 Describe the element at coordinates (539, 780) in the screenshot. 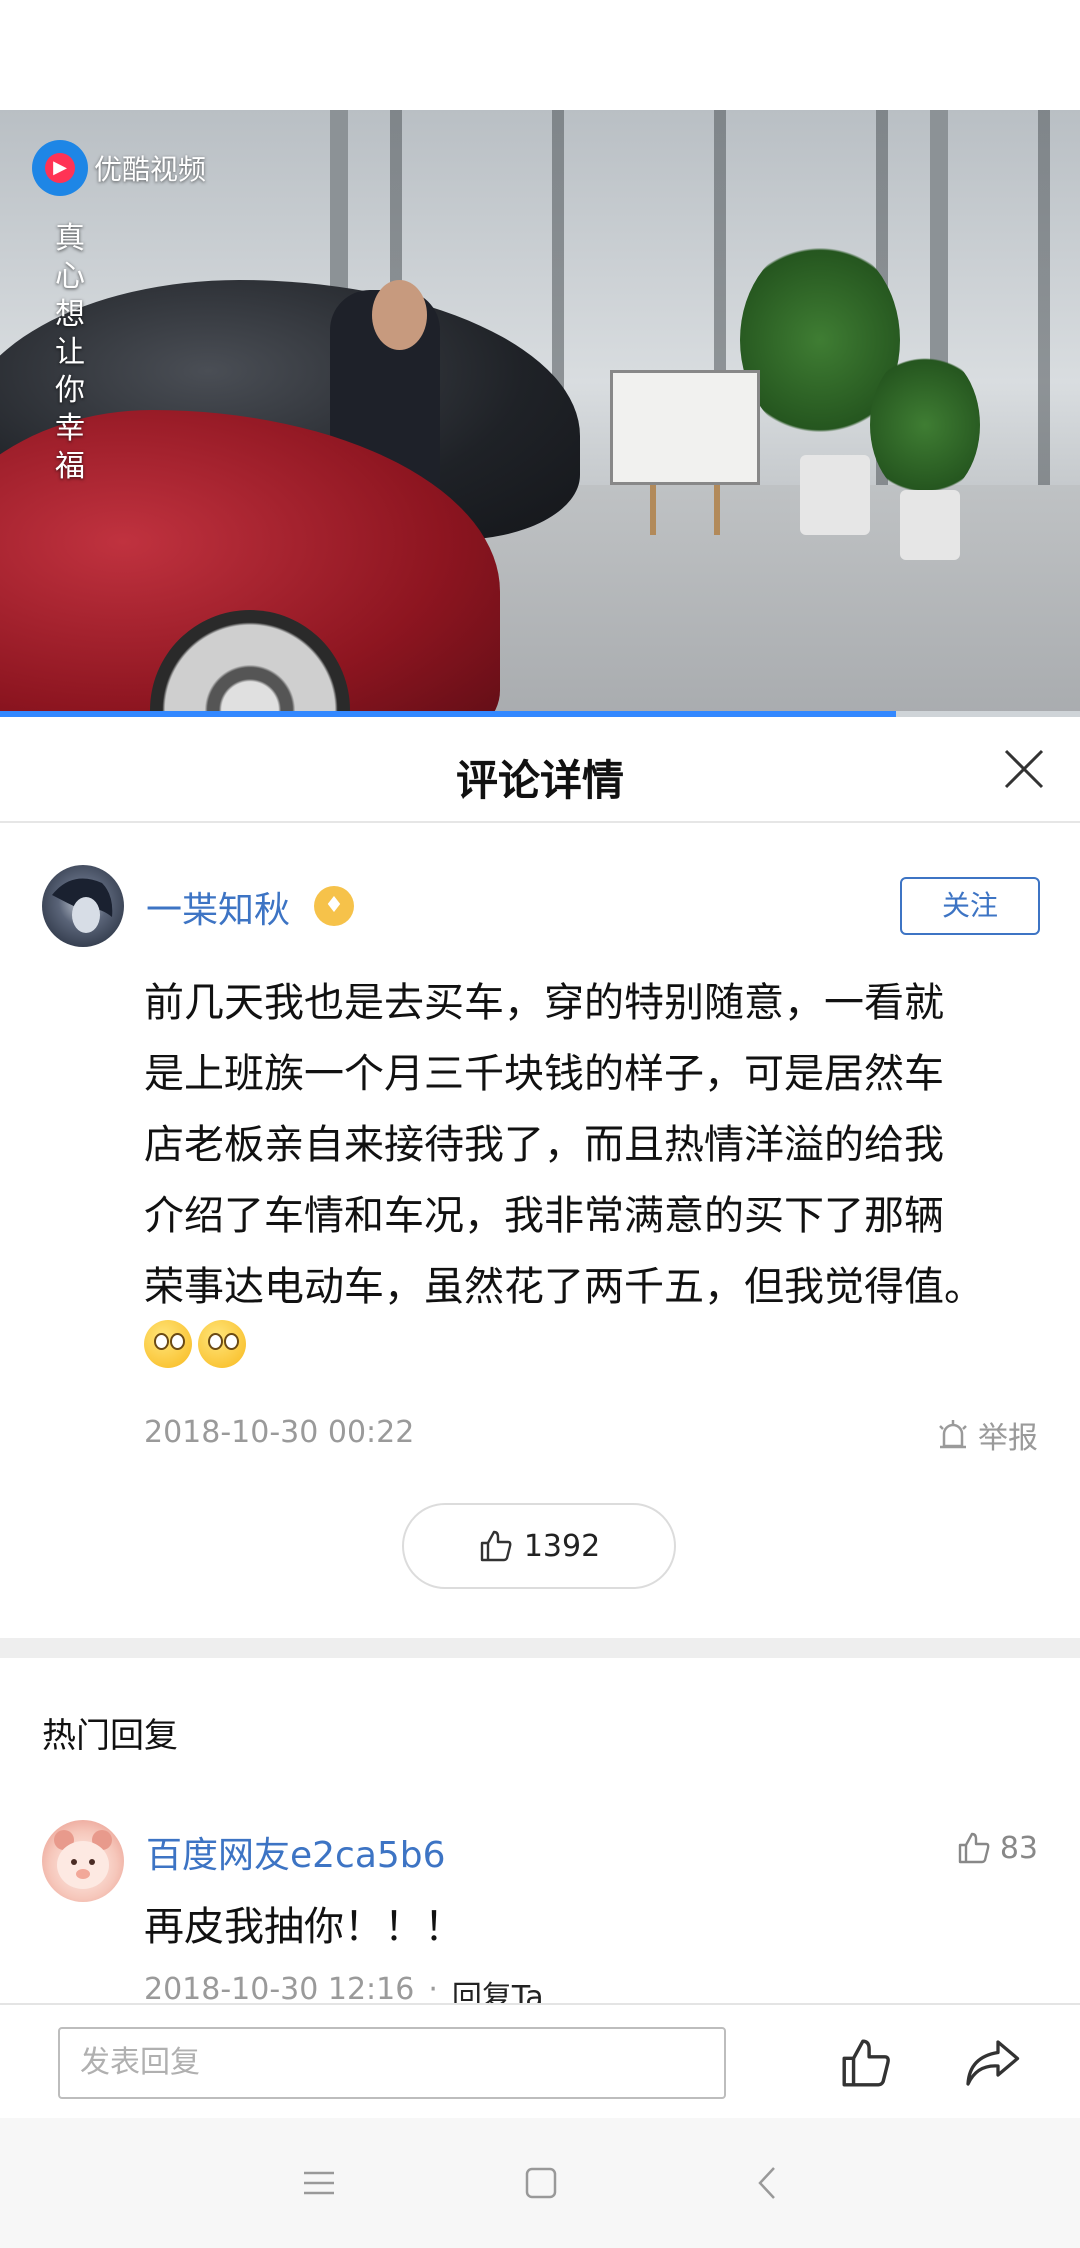

I see `page-title: 评论详情` at that location.